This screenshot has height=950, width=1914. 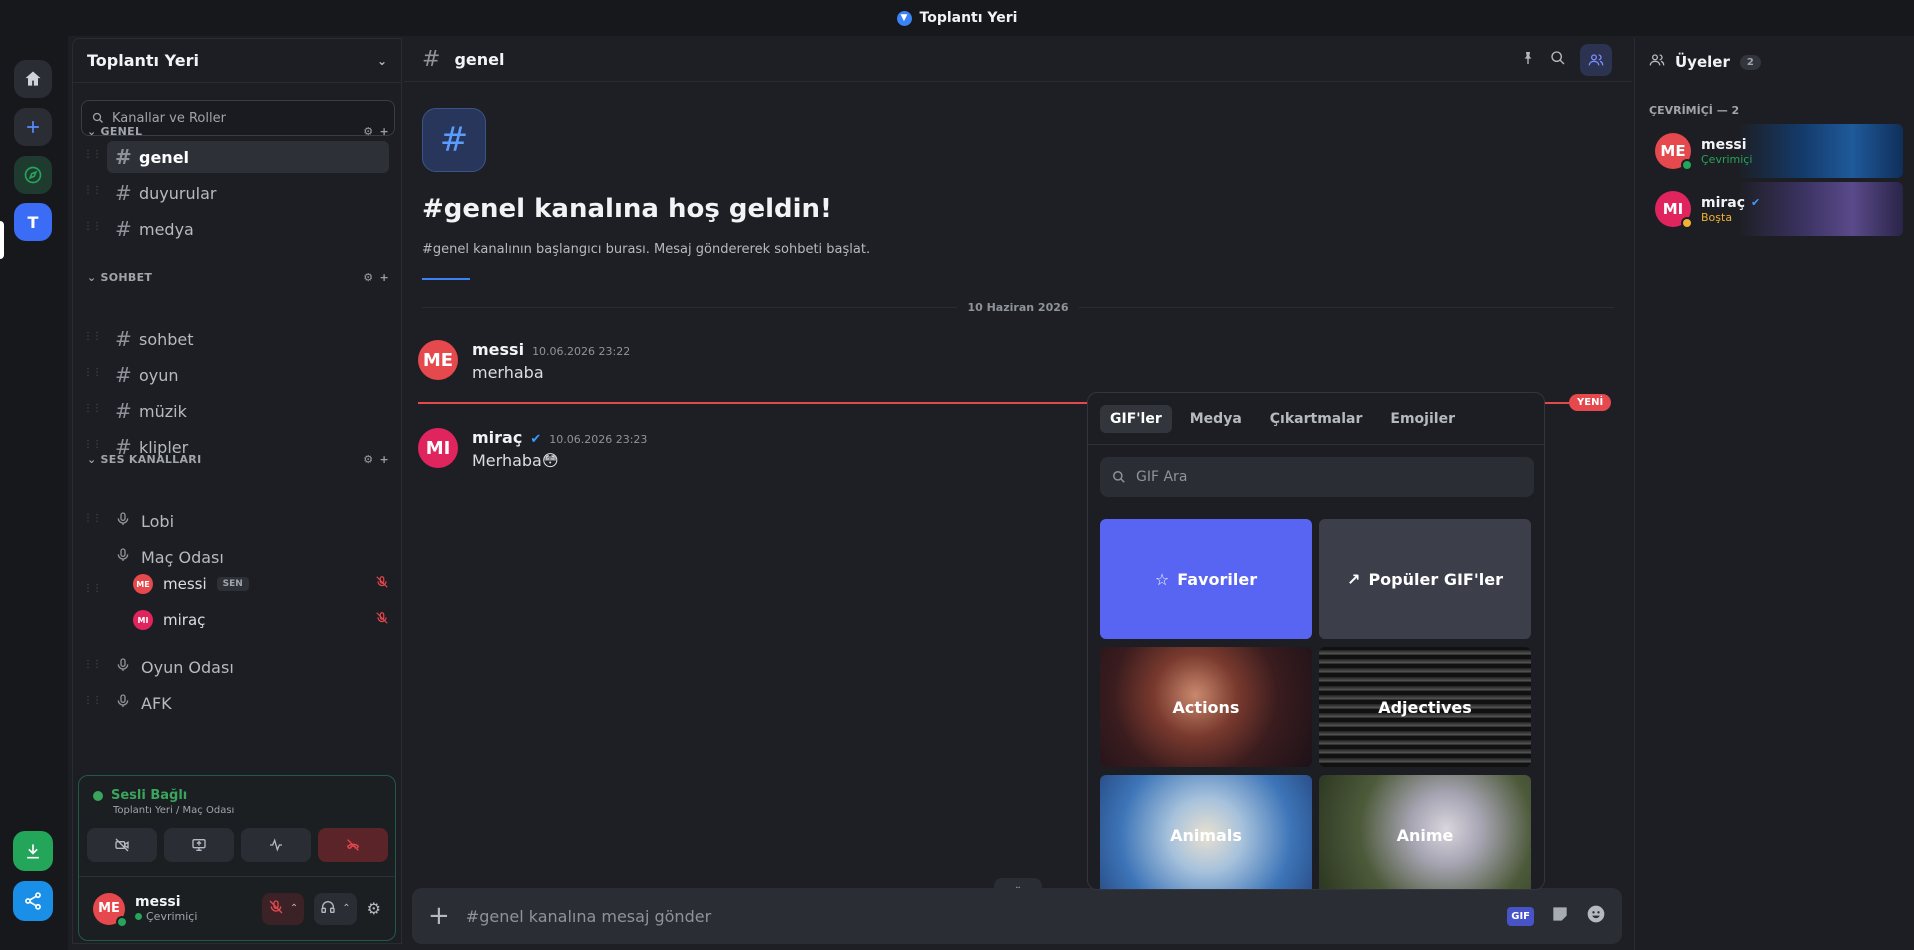 I want to click on download-app-button, so click(x=33, y=851).